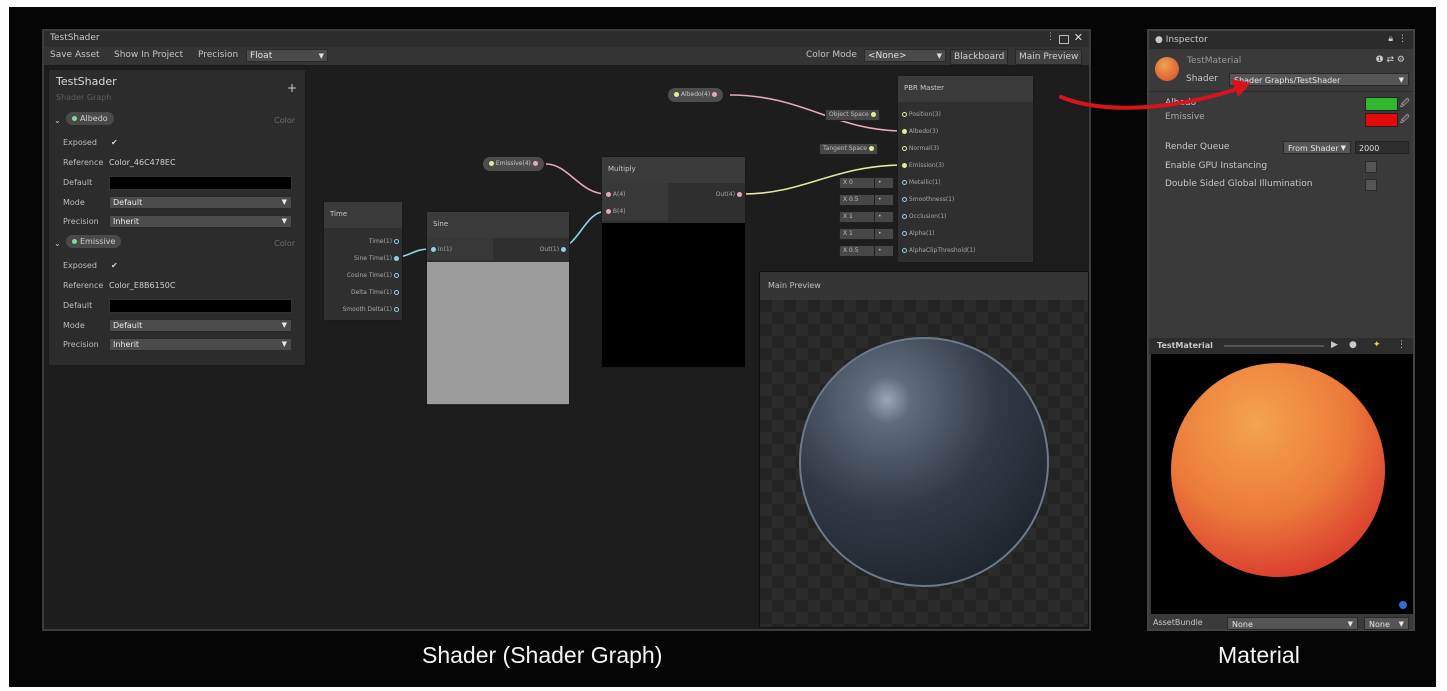 Image resolution: width=1447 pixels, height=691 pixels. Describe the element at coordinates (923, 131) in the screenshot. I see `port-label: Albedo(3)` at that location.